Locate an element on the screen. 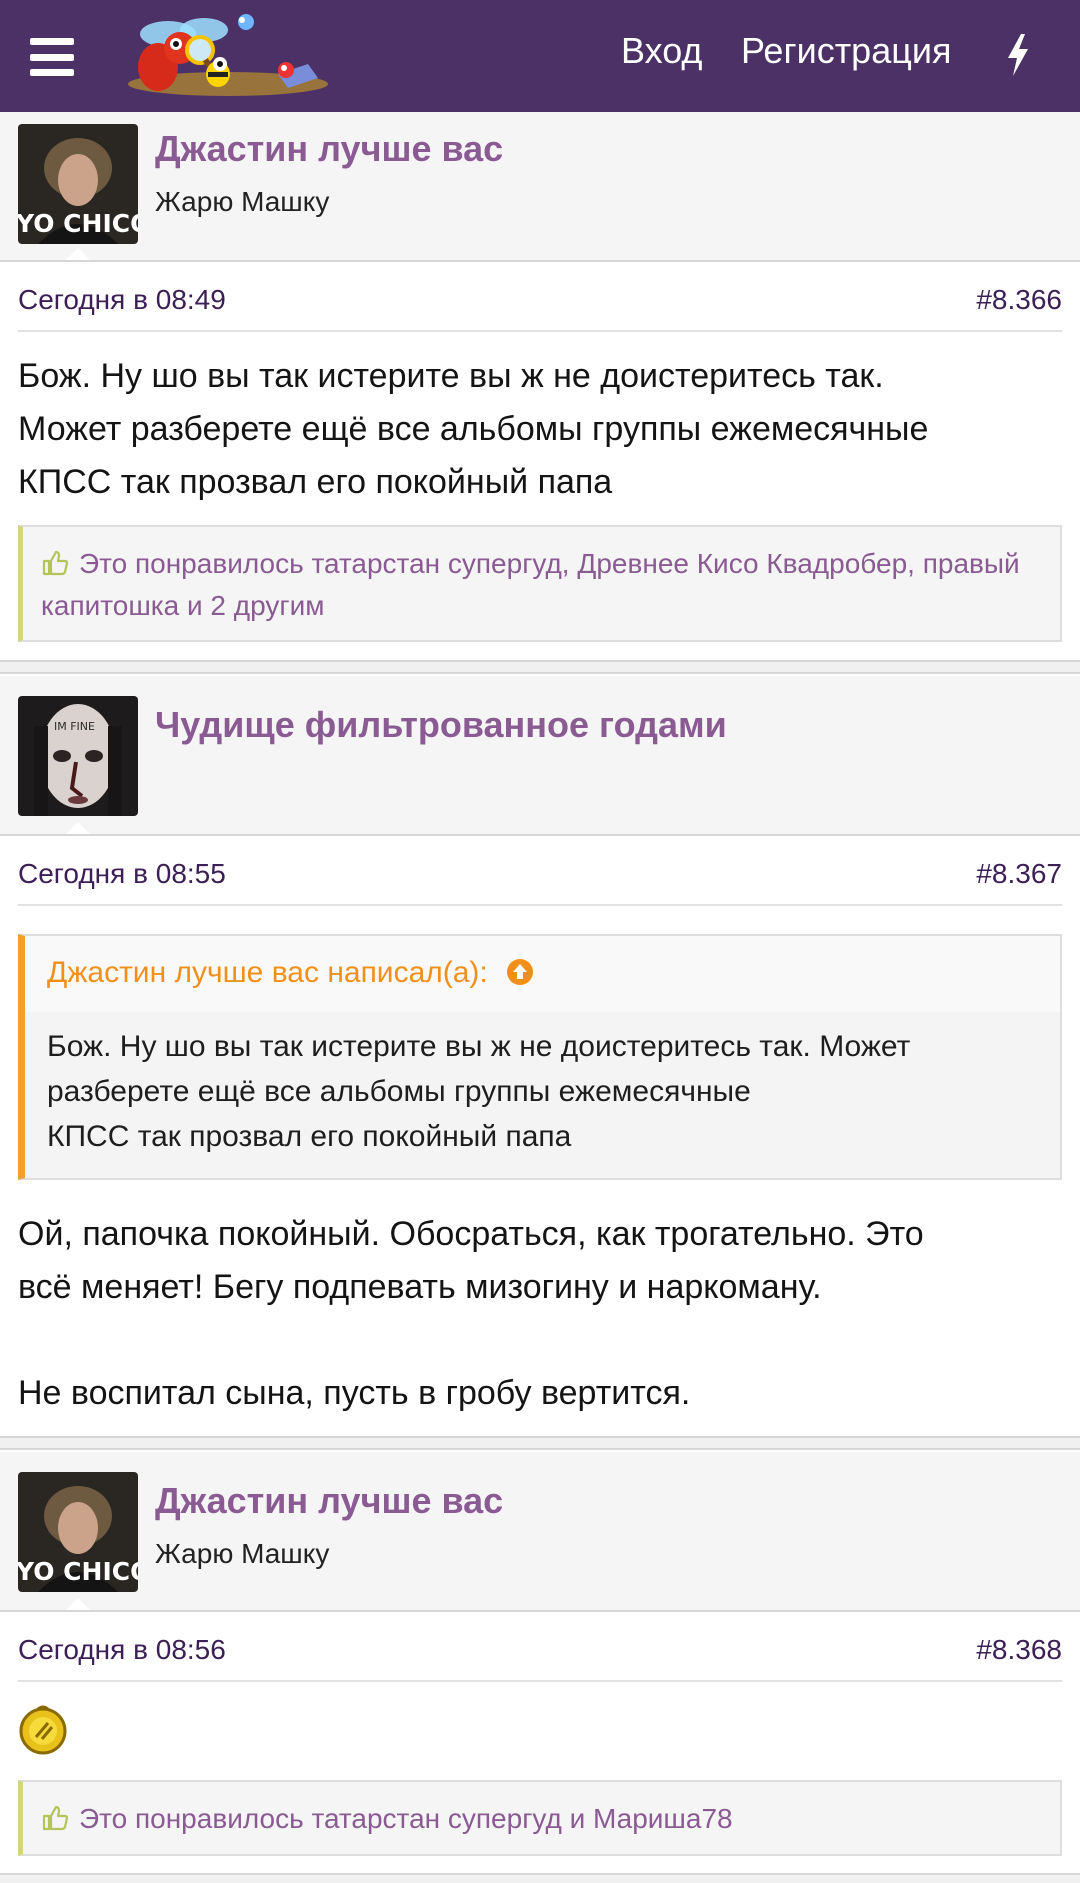 The height and width of the screenshot is (1883, 1080). post-number: #8.366 is located at coordinates (1019, 300).